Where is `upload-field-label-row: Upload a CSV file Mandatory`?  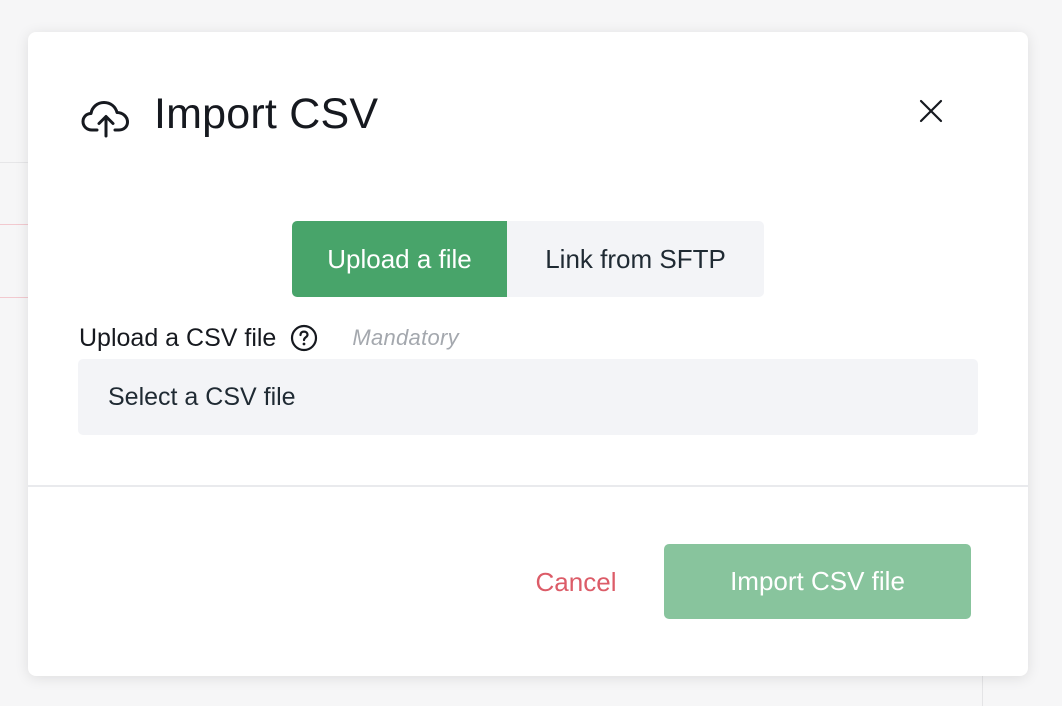
upload-field-label-row: Upload a CSV file Mandatory is located at coordinates (269, 338).